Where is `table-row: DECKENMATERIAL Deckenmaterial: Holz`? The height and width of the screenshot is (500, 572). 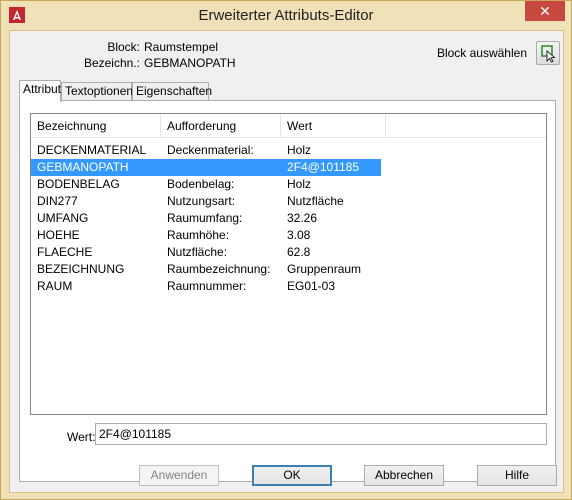
table-row: DECKENMATERIAL Deckenmaterial: Holz is located at coordinates (206, 150).